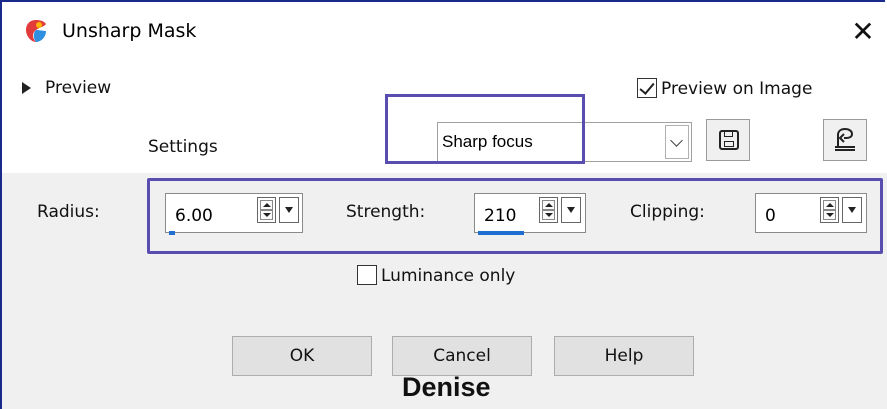 The height and width of the screenshot is (409, 887). What do you see at coordinates (183, 147) in the screenshot?
I see `settings-label: Settings` at bounding box center [183, 147].